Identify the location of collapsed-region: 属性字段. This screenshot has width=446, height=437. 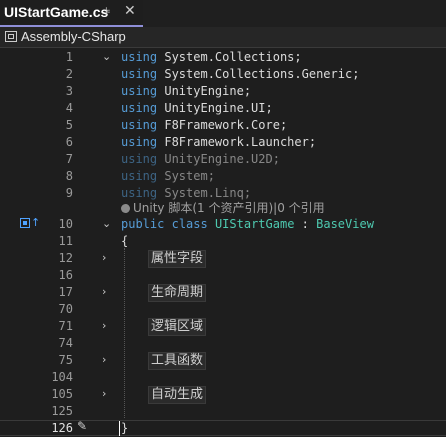
(177, 259).